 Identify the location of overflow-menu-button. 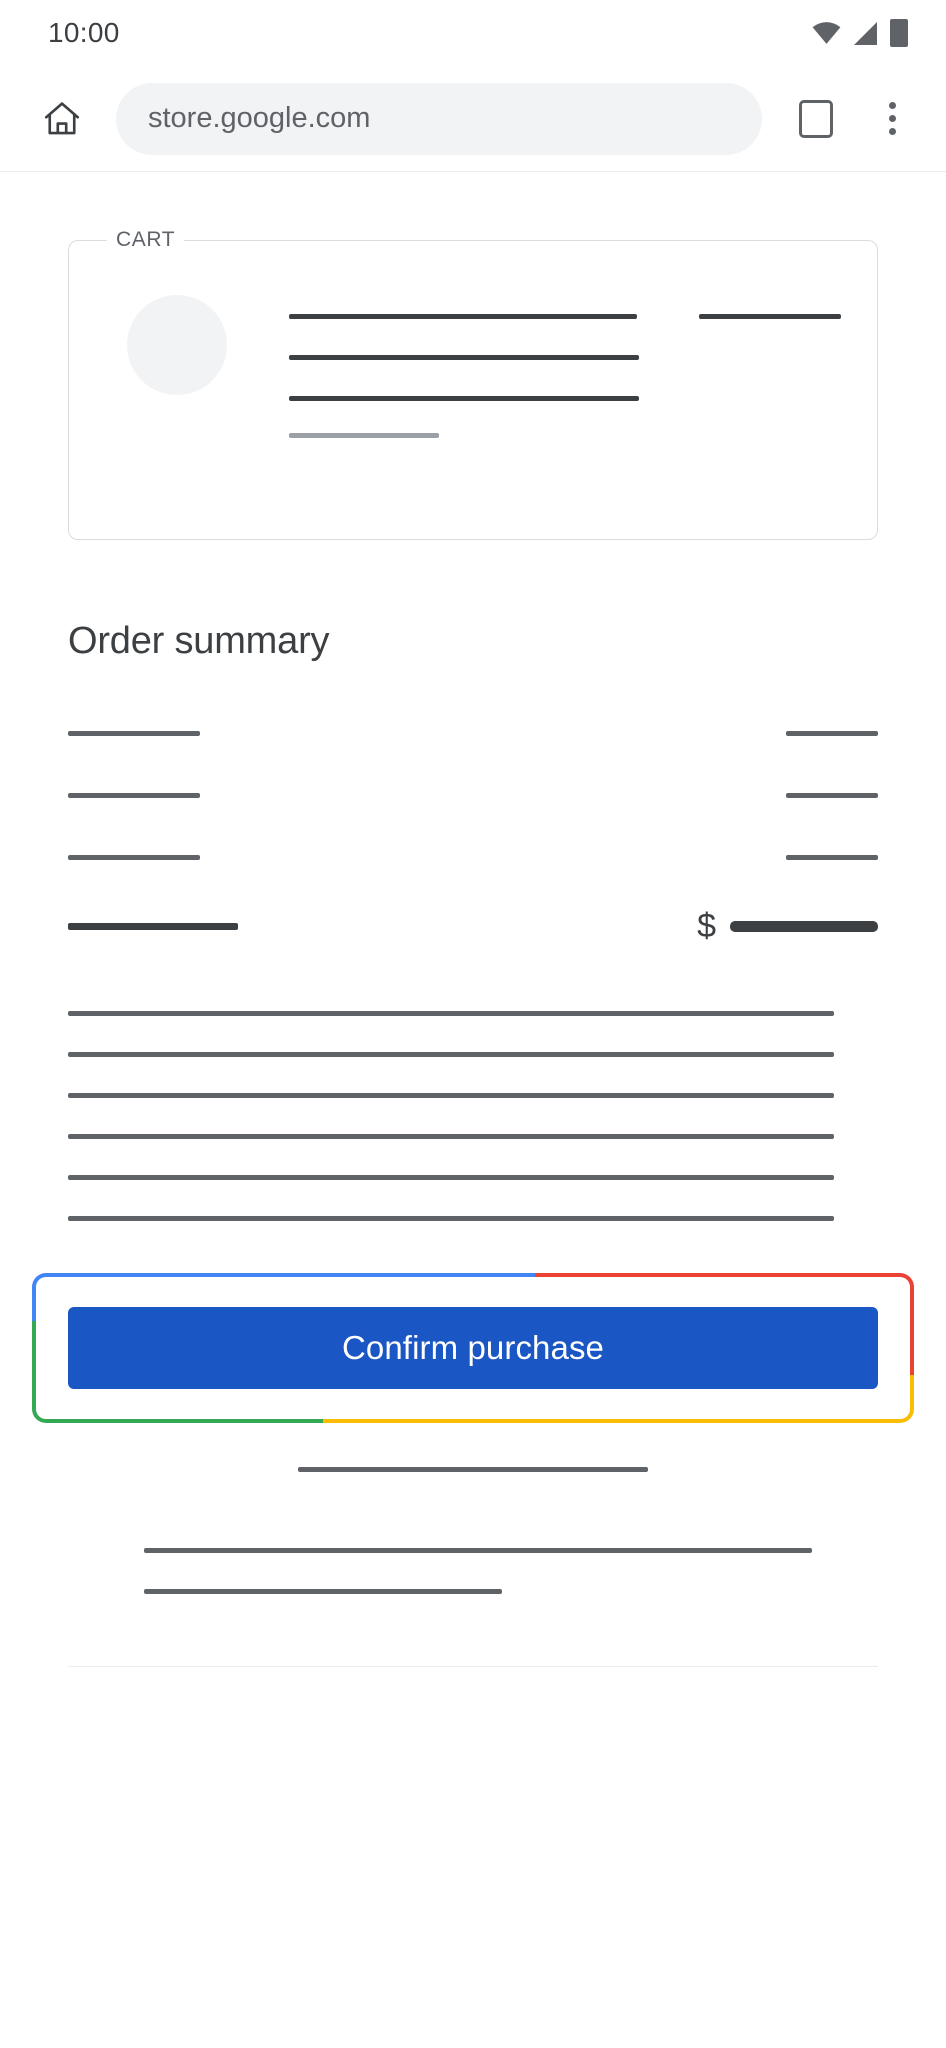
(892, 119).